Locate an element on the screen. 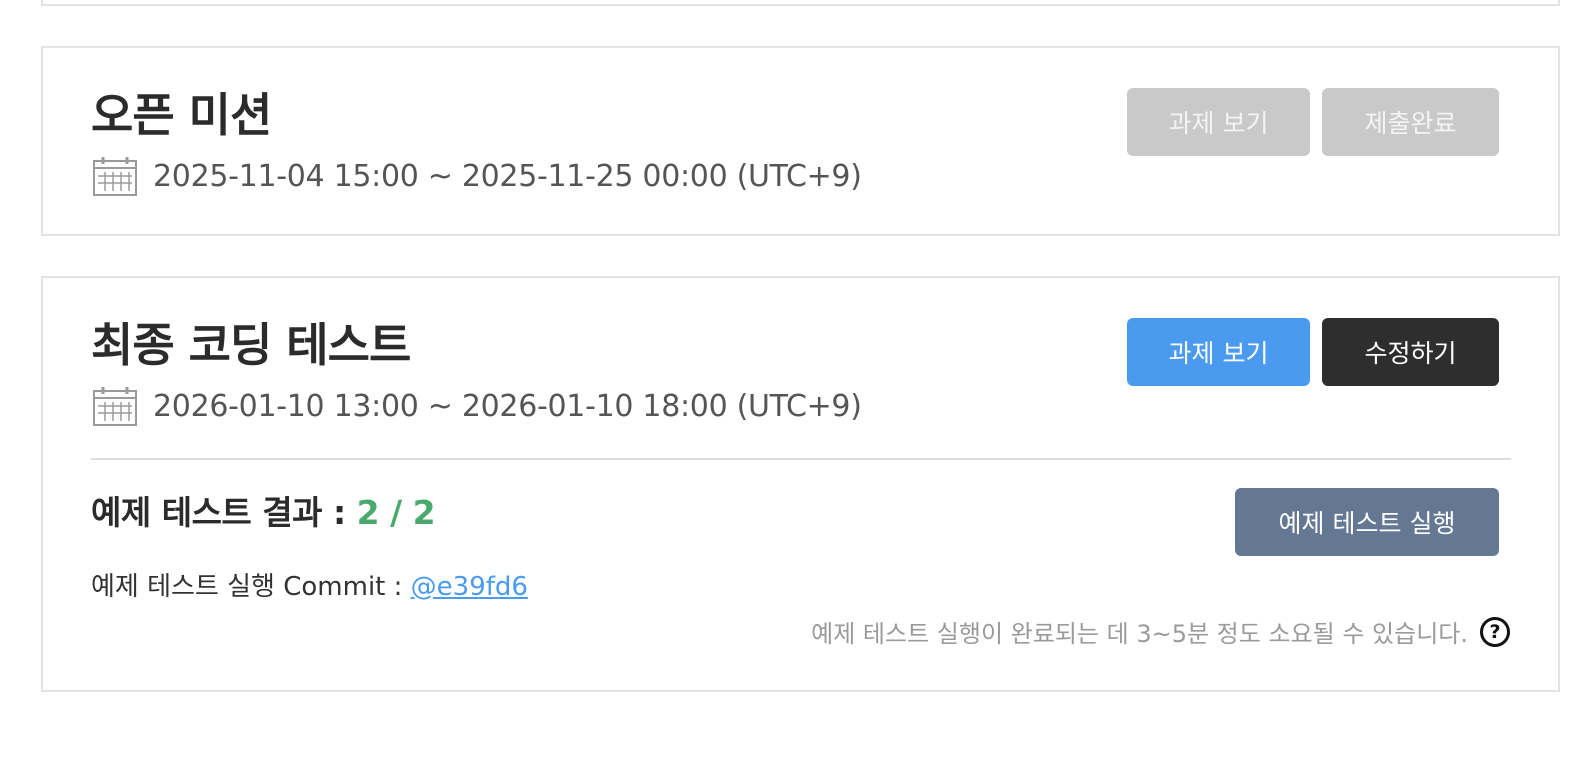  test-result: 예제 테스트 결과 : 2 / 2 is located at coordinates (263, 510).